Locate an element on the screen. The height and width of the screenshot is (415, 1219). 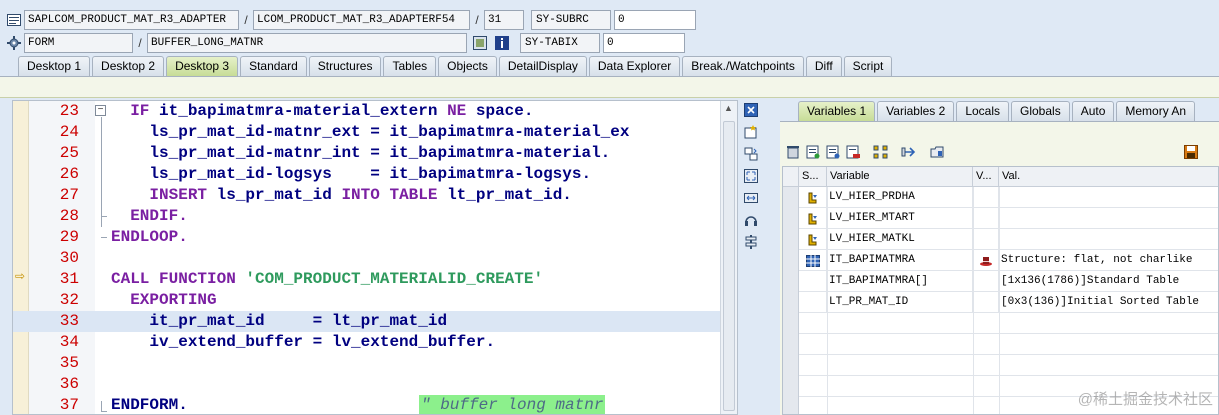
program-field: SAPLCOM_PRODUCT_MAT_R3_ADAPTER is located at coordinates (131, 20).